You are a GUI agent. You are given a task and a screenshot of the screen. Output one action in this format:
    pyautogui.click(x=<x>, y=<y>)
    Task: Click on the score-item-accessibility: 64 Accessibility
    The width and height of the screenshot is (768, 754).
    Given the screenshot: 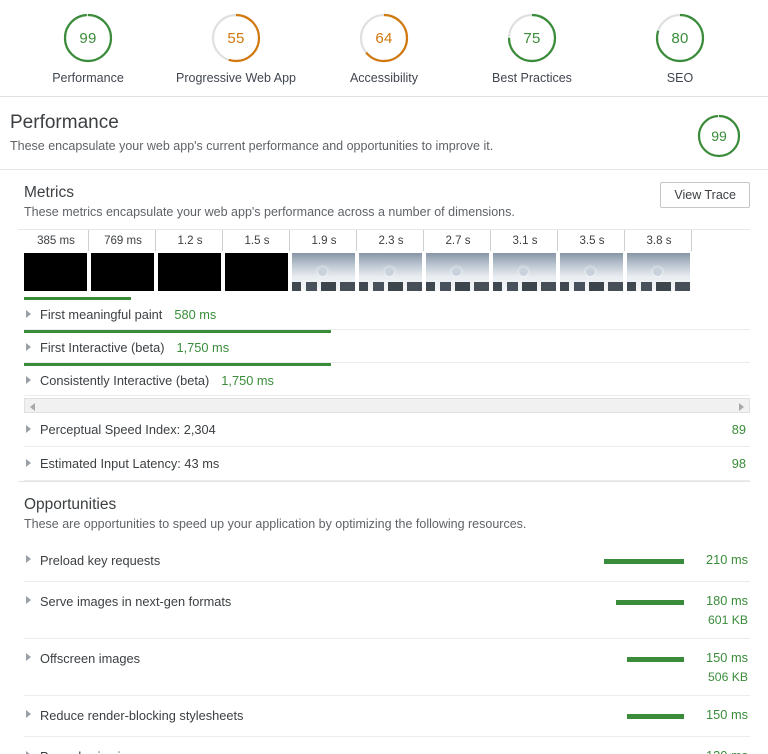 What is the action you would take?
    pyautogui.click(x=384, y=48)
    